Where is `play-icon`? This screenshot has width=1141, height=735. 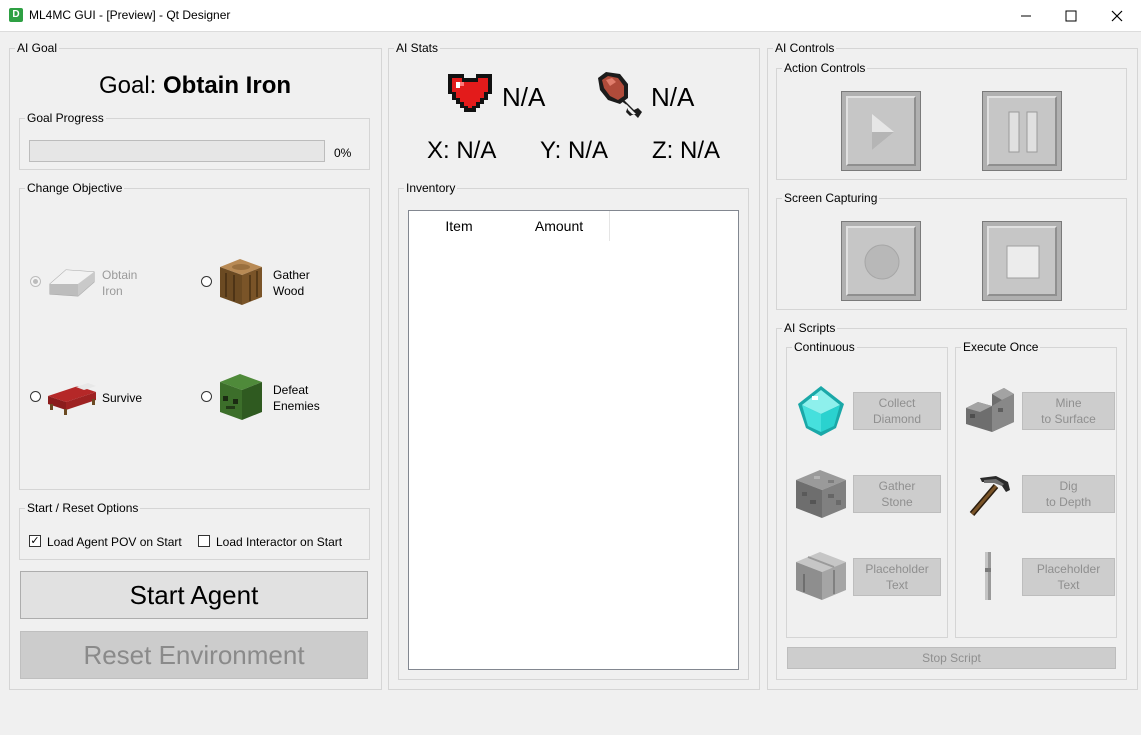 play-icon is located at coordinates (883, 132).